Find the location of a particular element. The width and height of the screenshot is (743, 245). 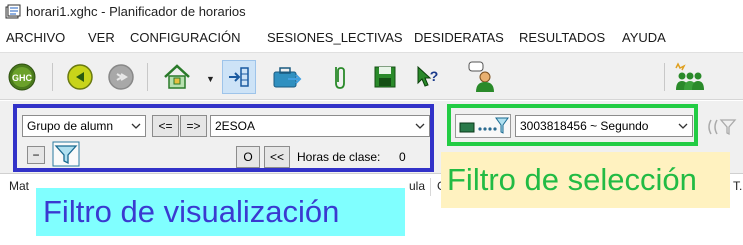

back-arrow-icon is located at coordinates (80, 77).